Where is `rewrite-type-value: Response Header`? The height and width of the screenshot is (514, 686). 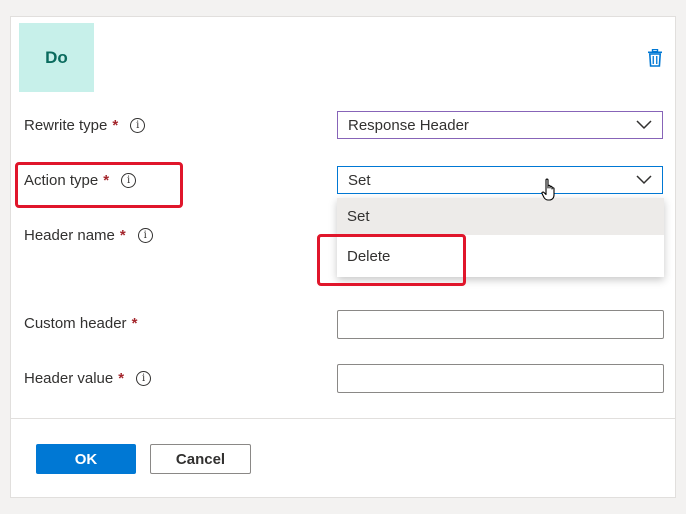 rewrite-type-value: Response Header is located at coordinates (408, 125).